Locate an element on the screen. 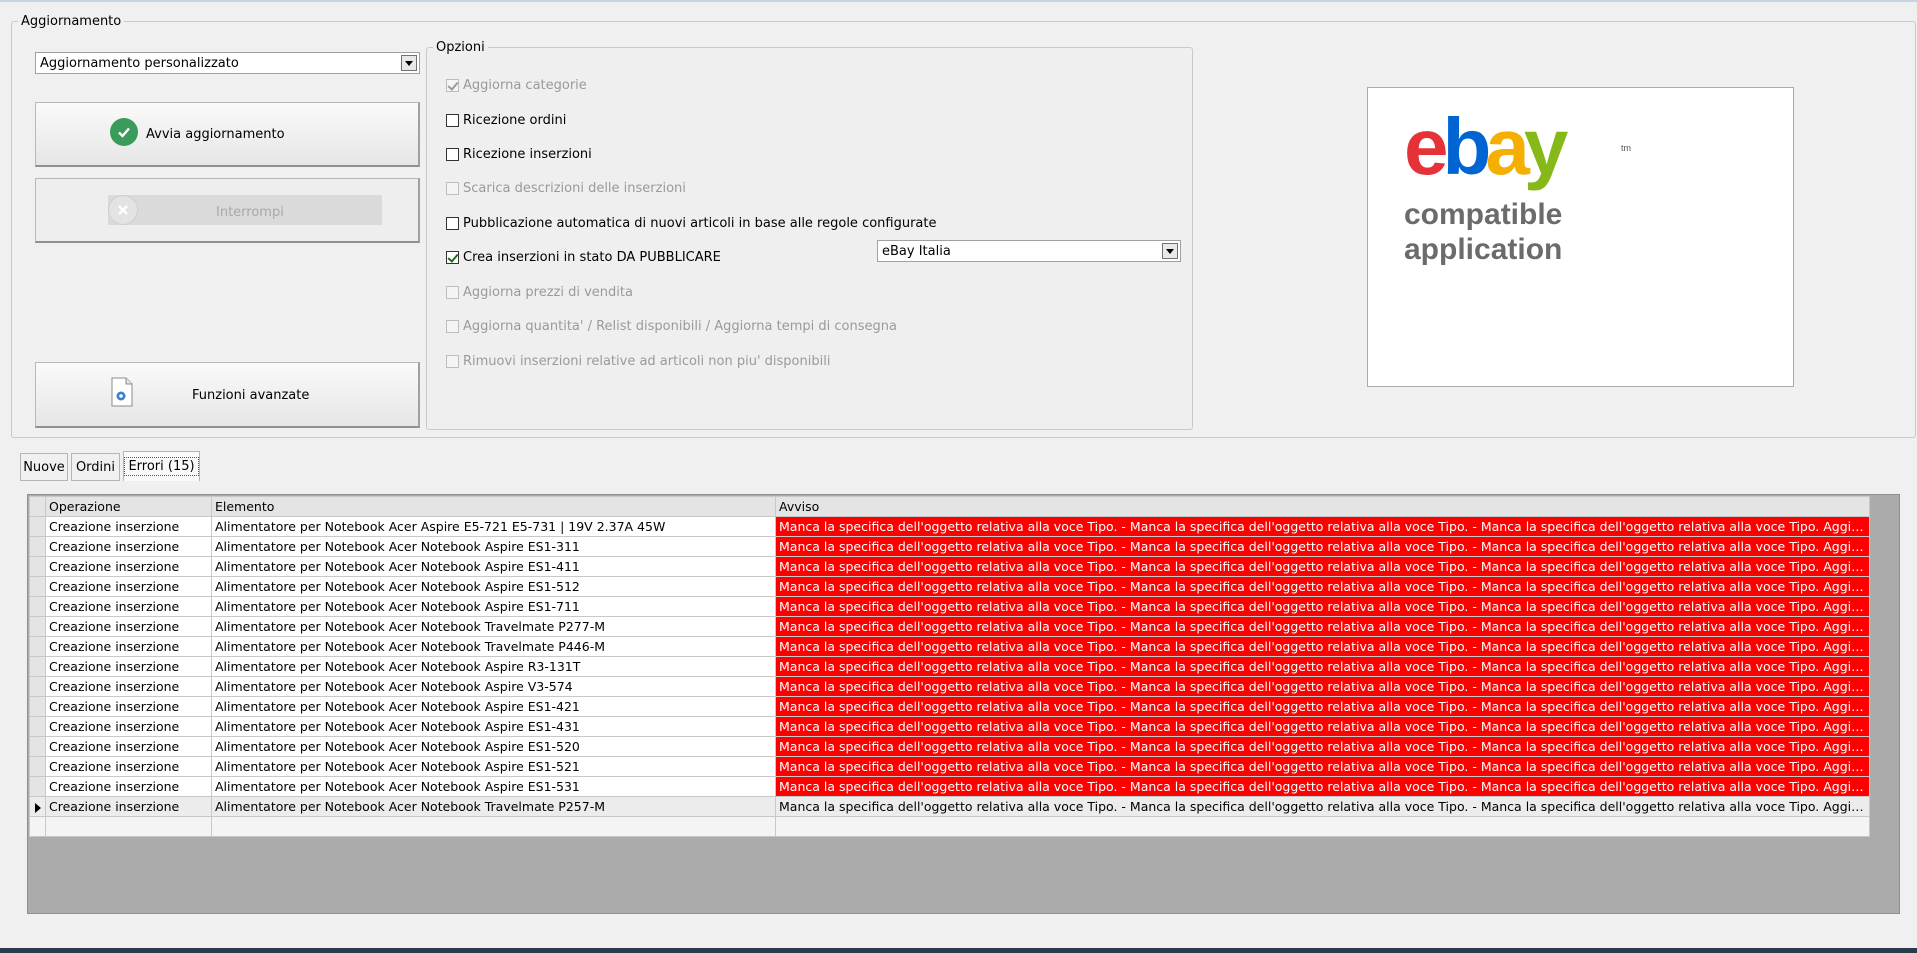 This screenshot has width=1917, height=953. tab-ordini: Ordini is located at coordinates (95, 467).